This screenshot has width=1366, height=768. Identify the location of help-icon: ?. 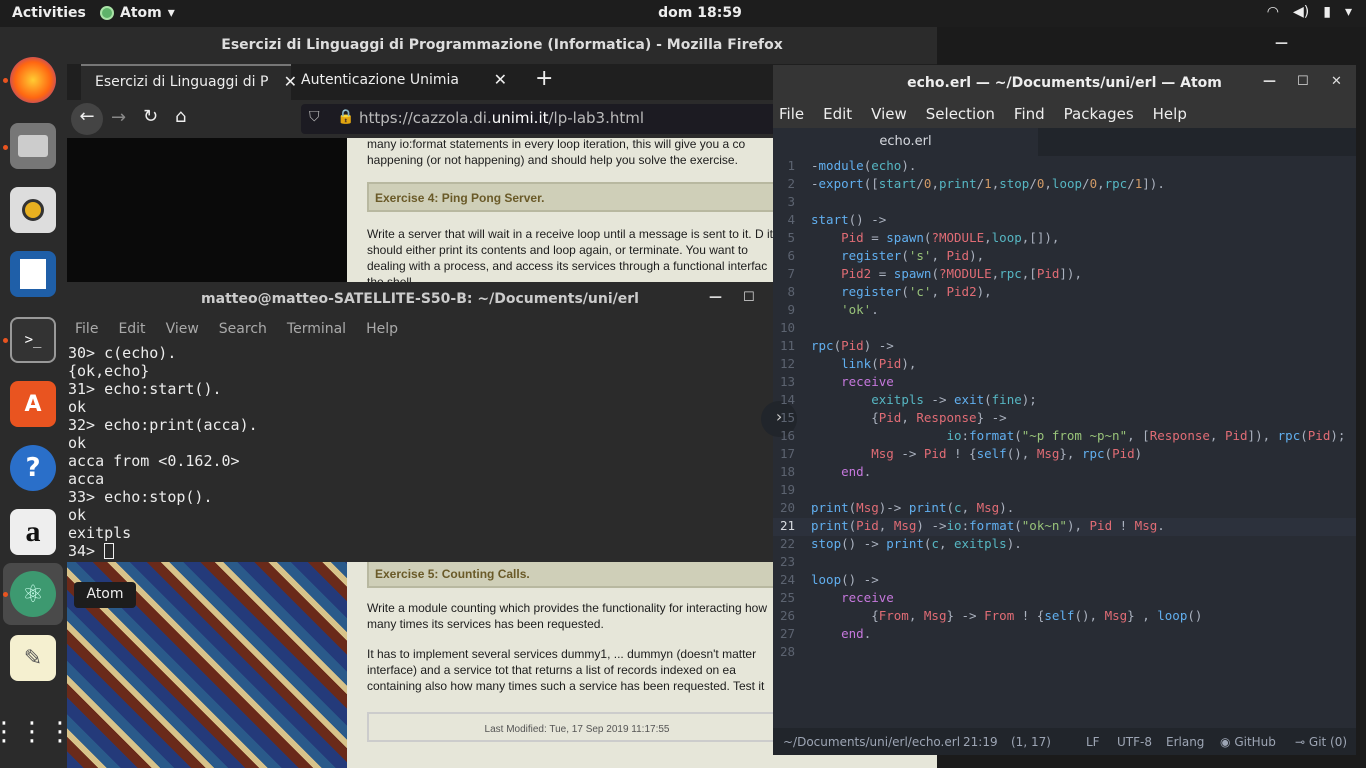
(33, 468).